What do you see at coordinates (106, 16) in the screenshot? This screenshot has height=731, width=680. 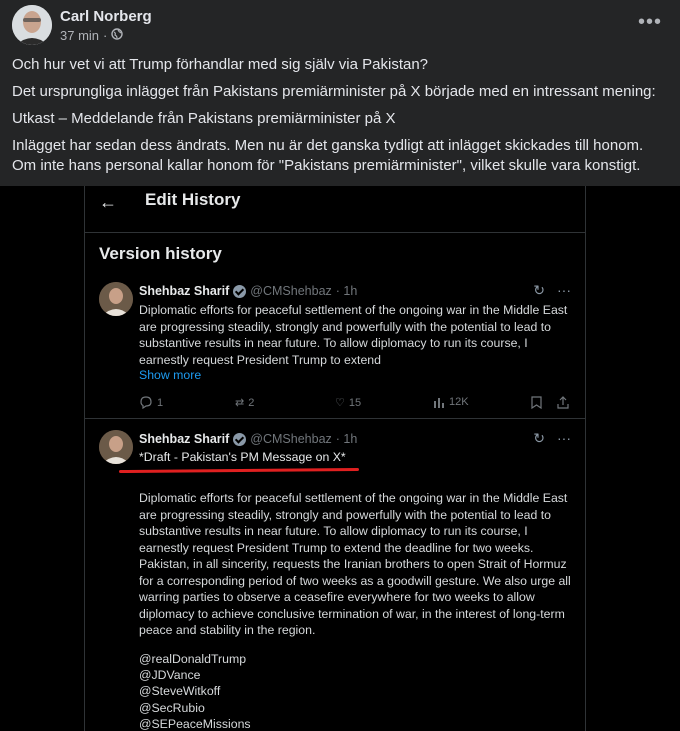 I see `author-name: Carl Norberg` at bounding box center [106, 16].